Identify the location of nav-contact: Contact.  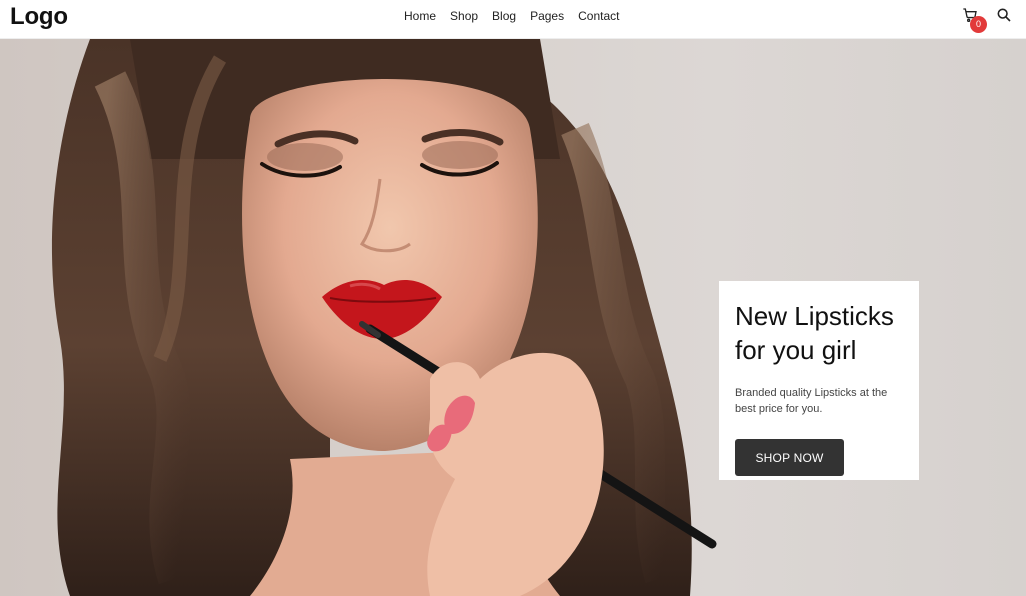
(598, 16).